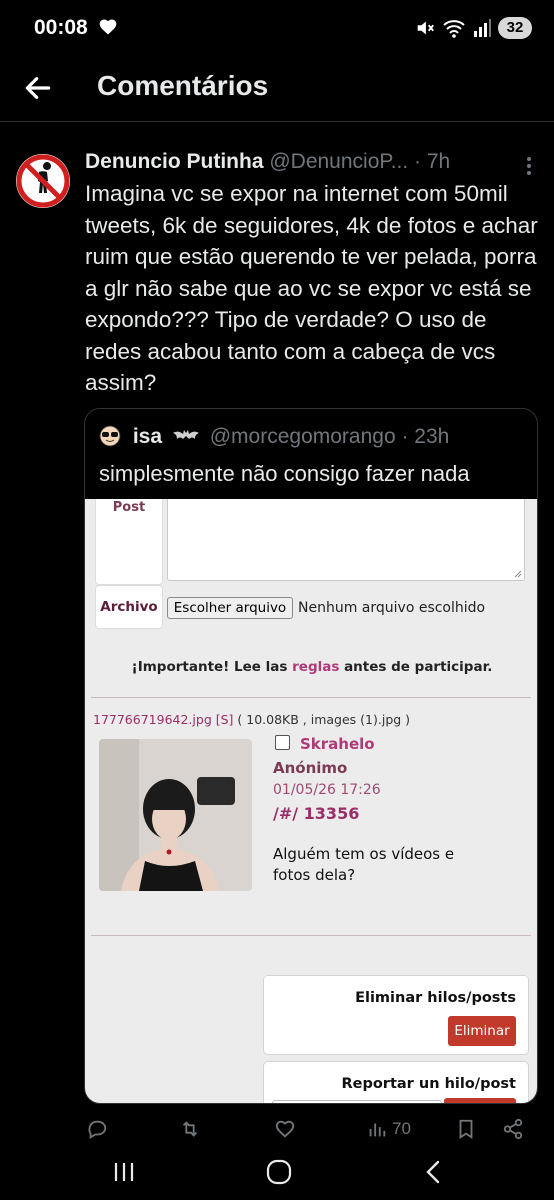 The width and height of the screenshot is (554, 1200). I want to click on report-title: Reportar un hilo/post, so click(428, 1084).